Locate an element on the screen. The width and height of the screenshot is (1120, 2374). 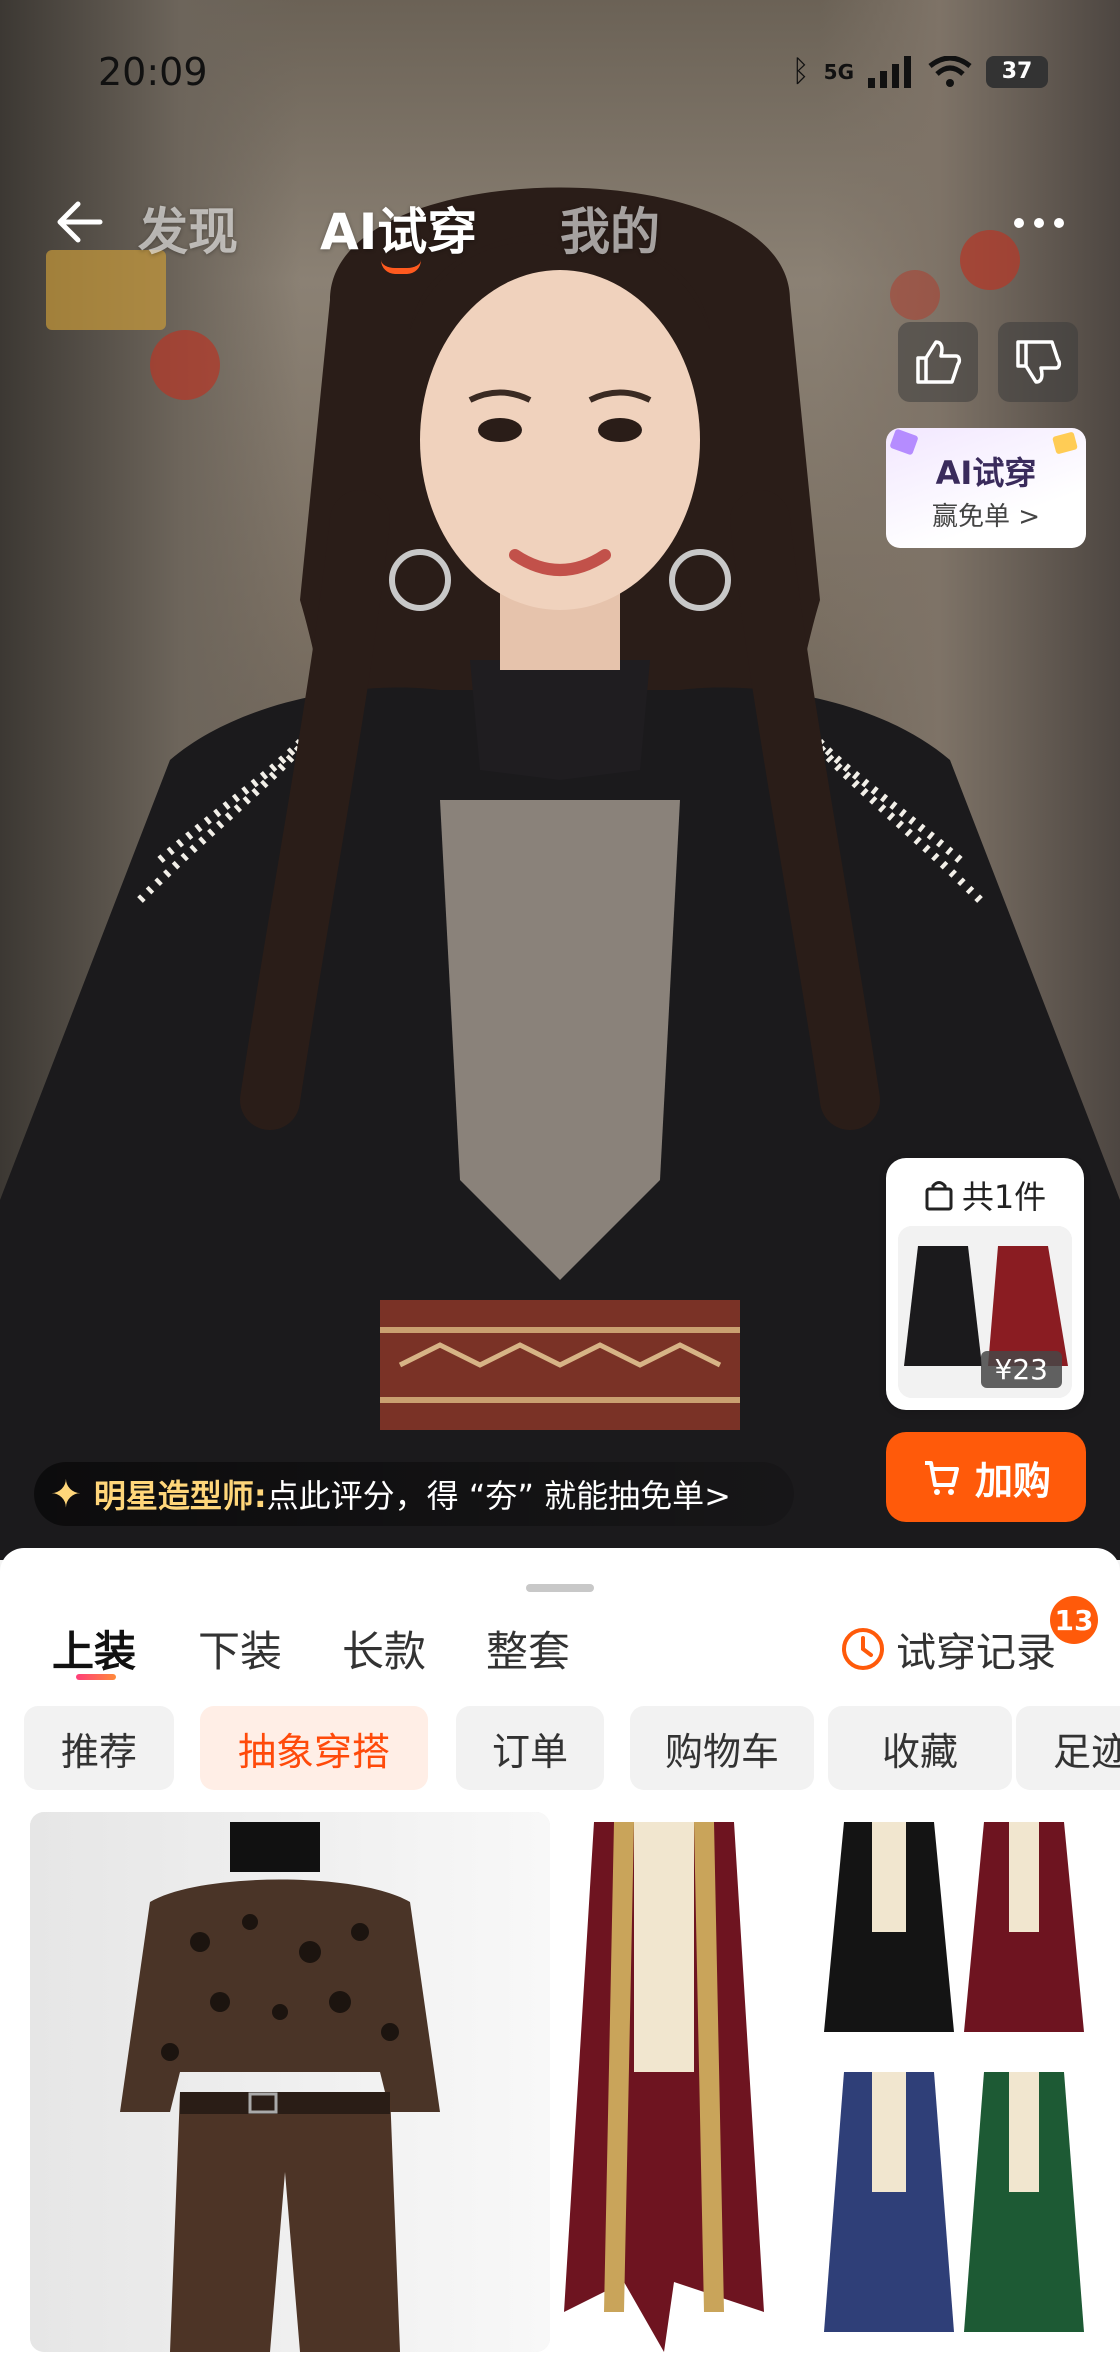
tab-discover: 发现 is located at coordinates (188, 228).